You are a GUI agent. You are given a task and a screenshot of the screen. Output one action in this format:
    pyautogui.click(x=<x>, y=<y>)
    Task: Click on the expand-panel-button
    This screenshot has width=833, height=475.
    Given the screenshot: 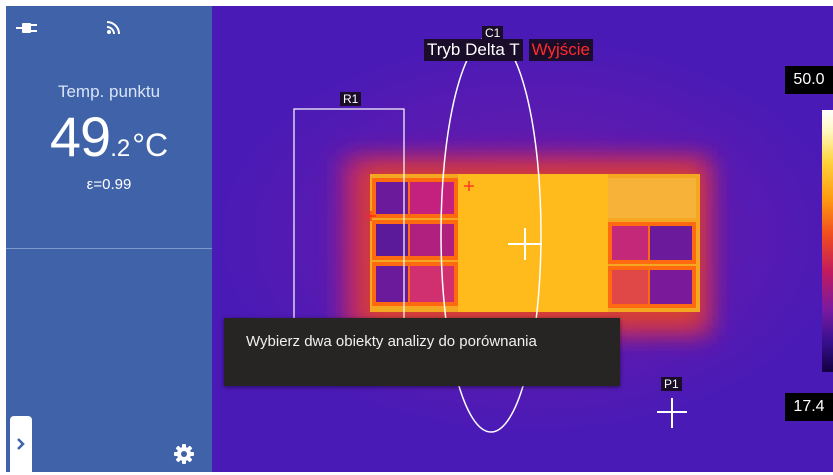 What is the action you would take?
    pyautogui.click(x=21, y=444)
    